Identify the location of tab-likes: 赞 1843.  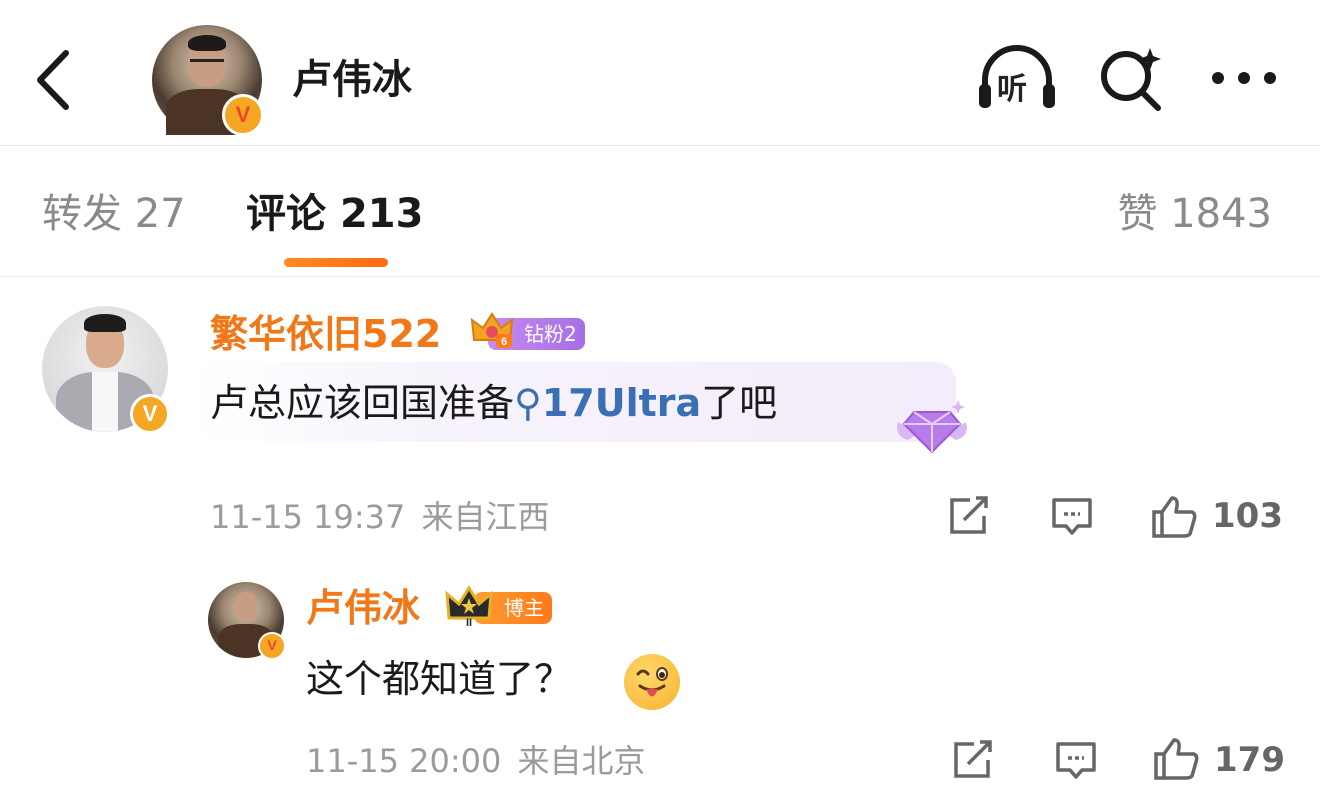
(1194, 214).